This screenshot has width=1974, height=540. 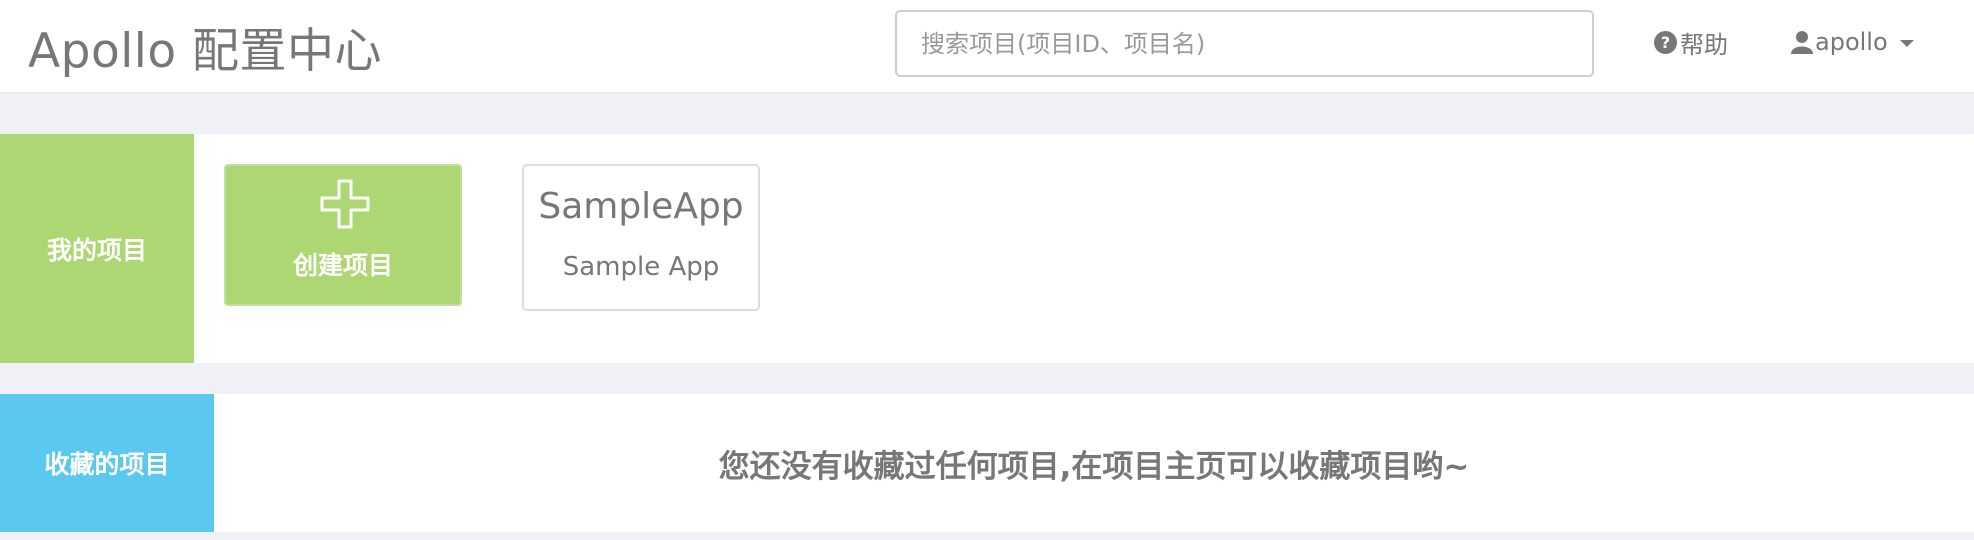 I want to click on user-icon, so click(x=1802, y=42).